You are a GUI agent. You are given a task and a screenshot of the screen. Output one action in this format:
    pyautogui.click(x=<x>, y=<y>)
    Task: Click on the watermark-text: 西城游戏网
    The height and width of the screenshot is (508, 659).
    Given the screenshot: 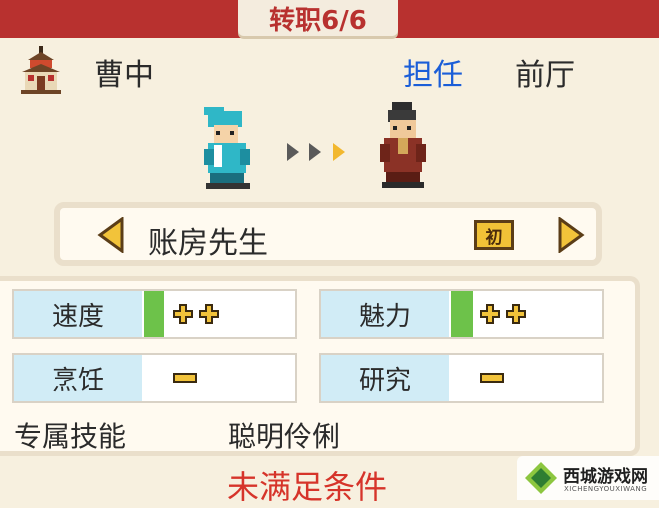 What is the action you would take?
    pyautogui.click(x=605, y=477)
    